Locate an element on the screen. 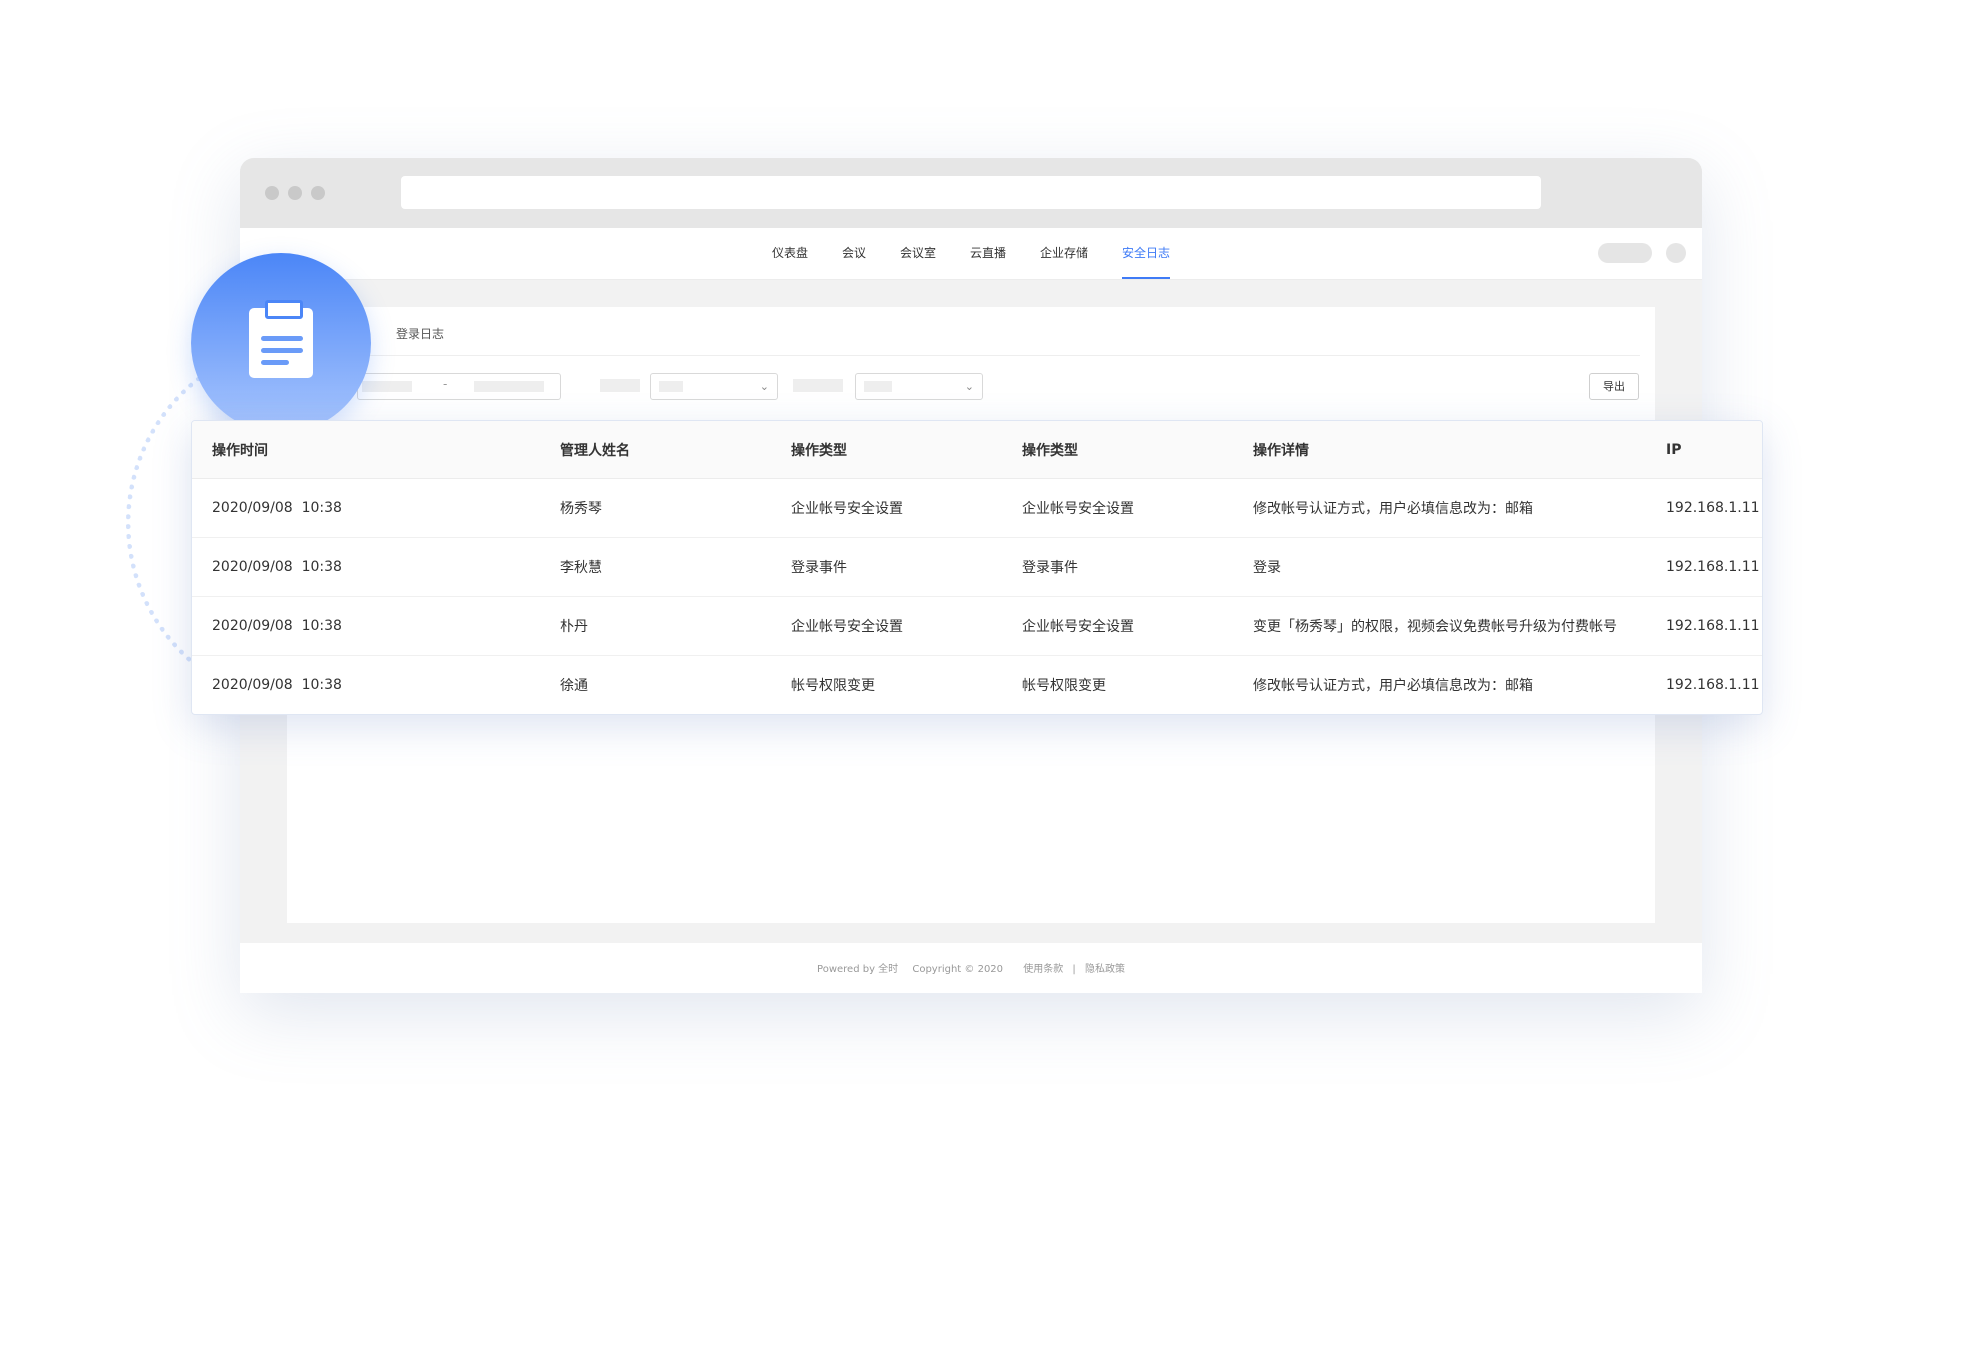  column-header-time: 操作时间 is located at coordinates (366, 450).